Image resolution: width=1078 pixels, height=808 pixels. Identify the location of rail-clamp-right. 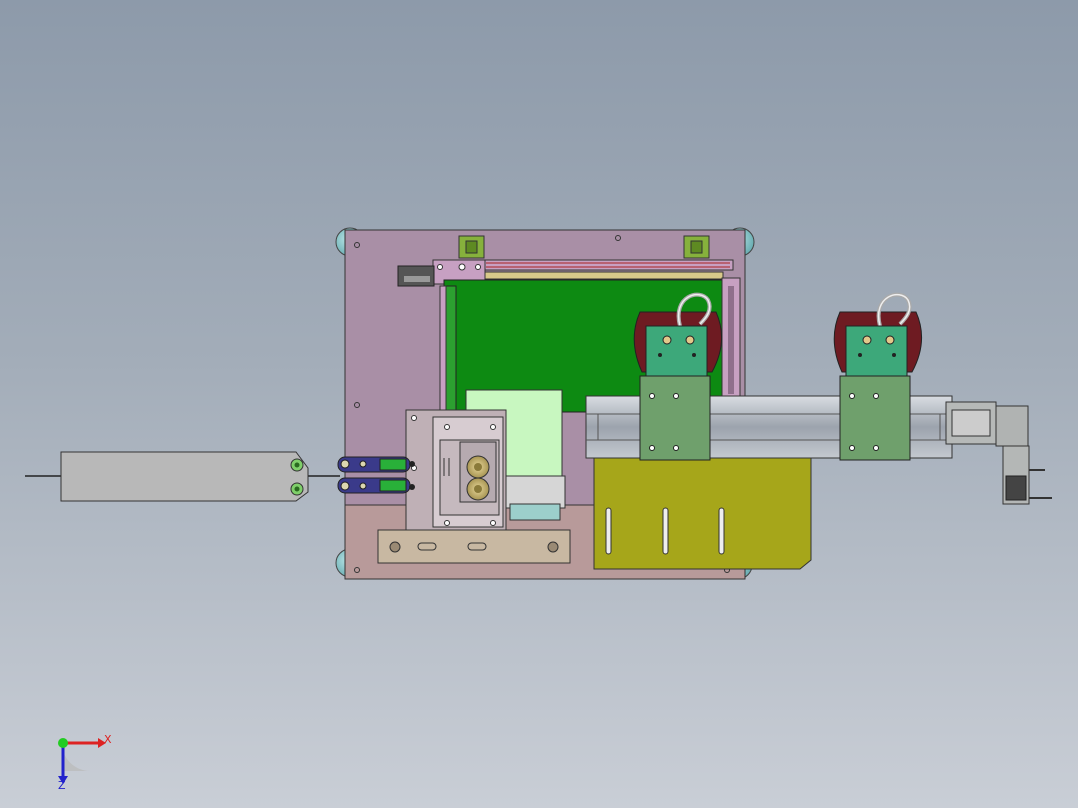
(696, 247).